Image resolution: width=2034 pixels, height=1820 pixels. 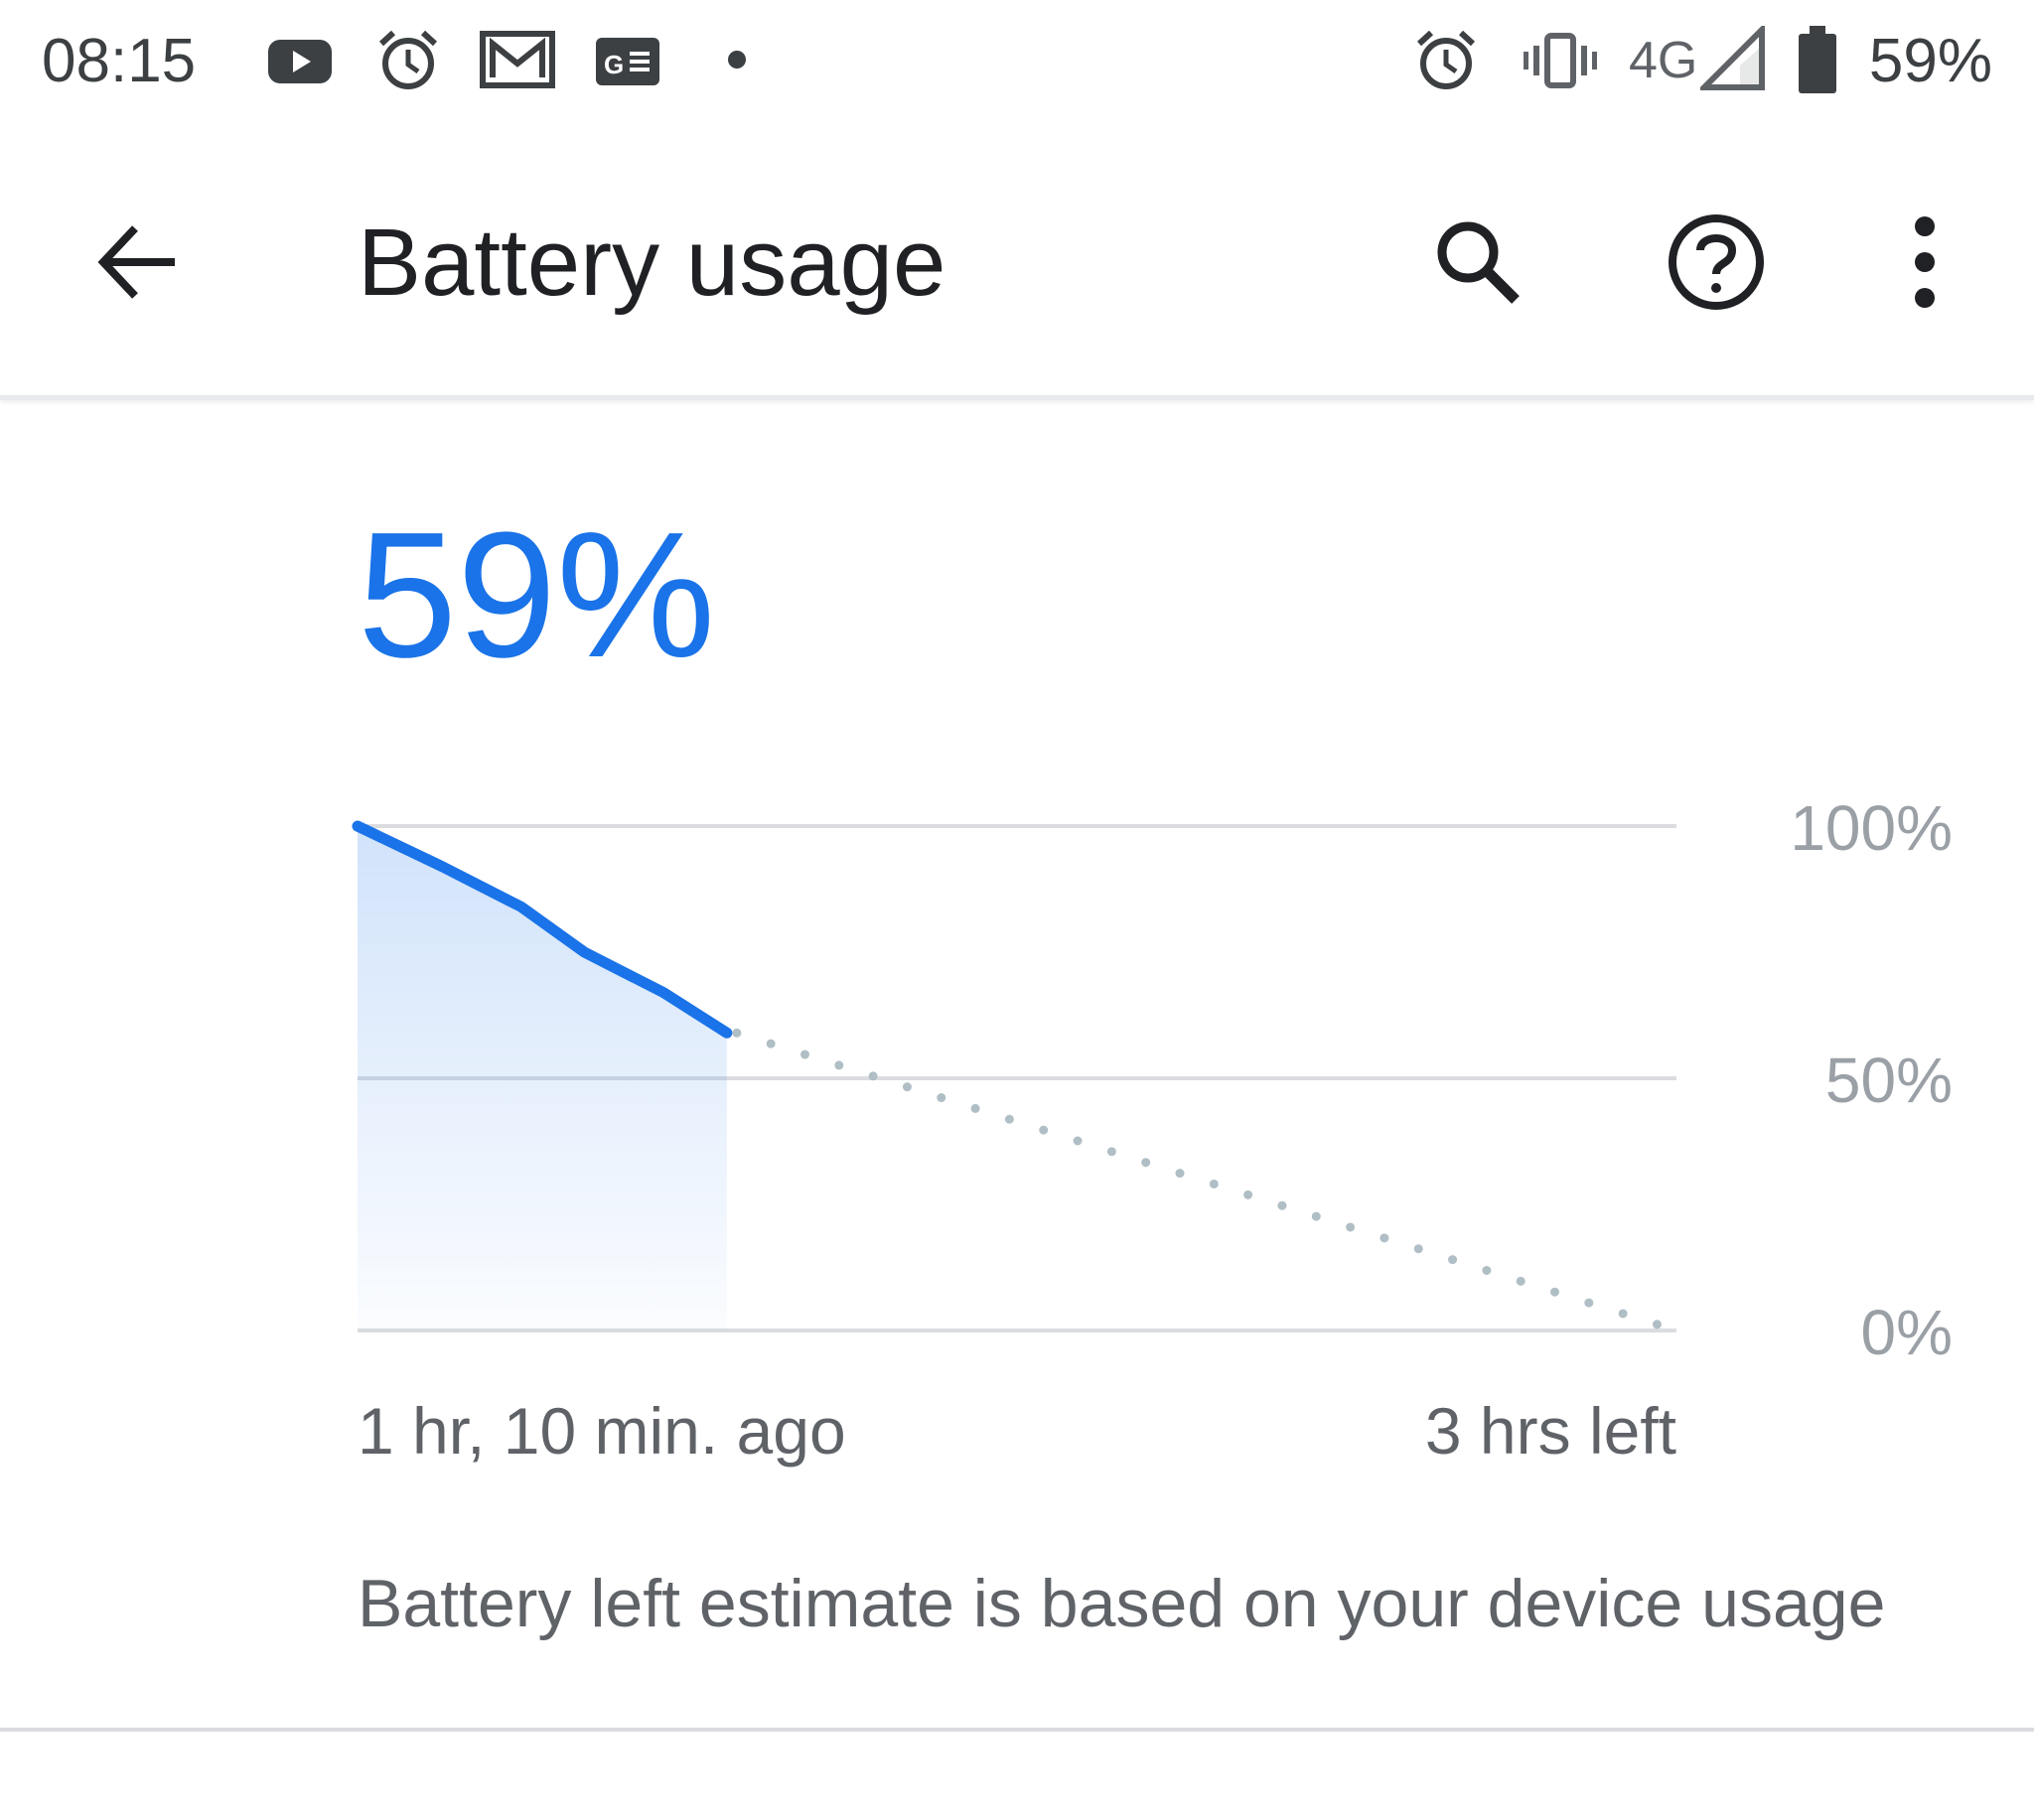 I want to click on y-tick-label: 0%, so click(x=1907, y=1332).